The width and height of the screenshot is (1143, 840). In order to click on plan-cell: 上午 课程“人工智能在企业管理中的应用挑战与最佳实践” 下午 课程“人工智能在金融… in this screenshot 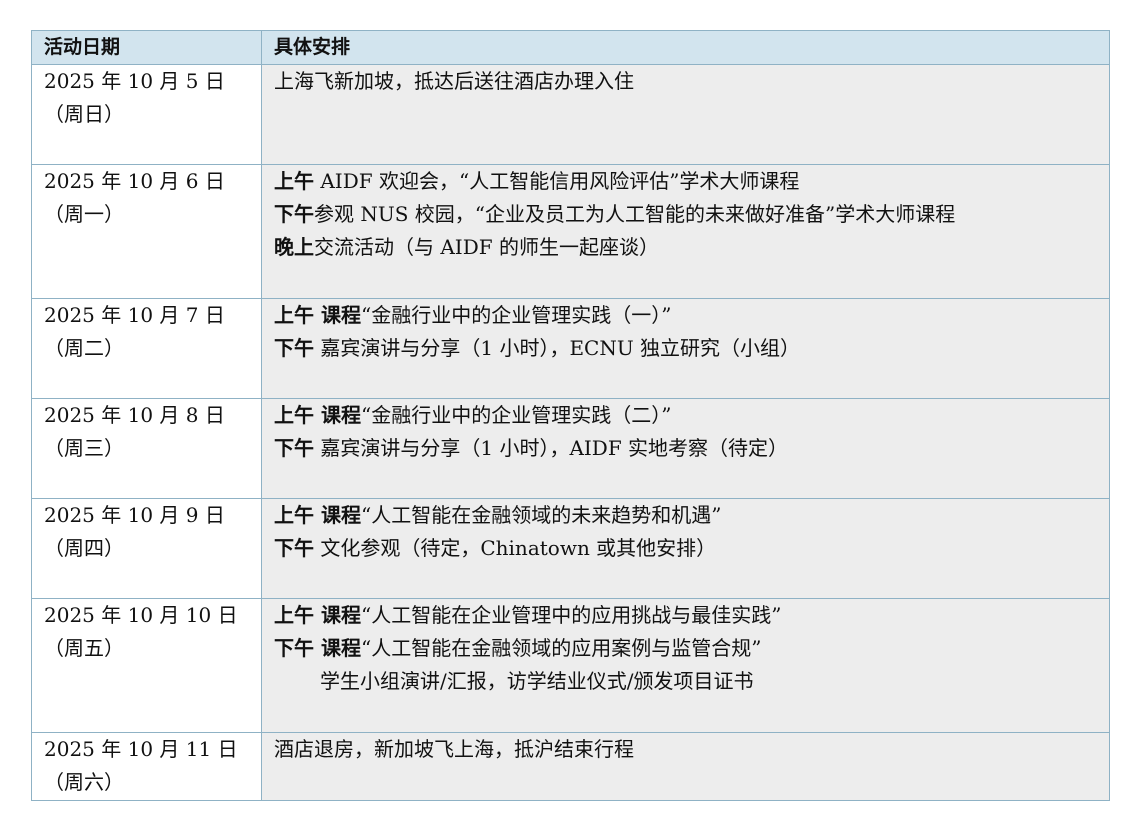, I will do `click(685, 665)`.